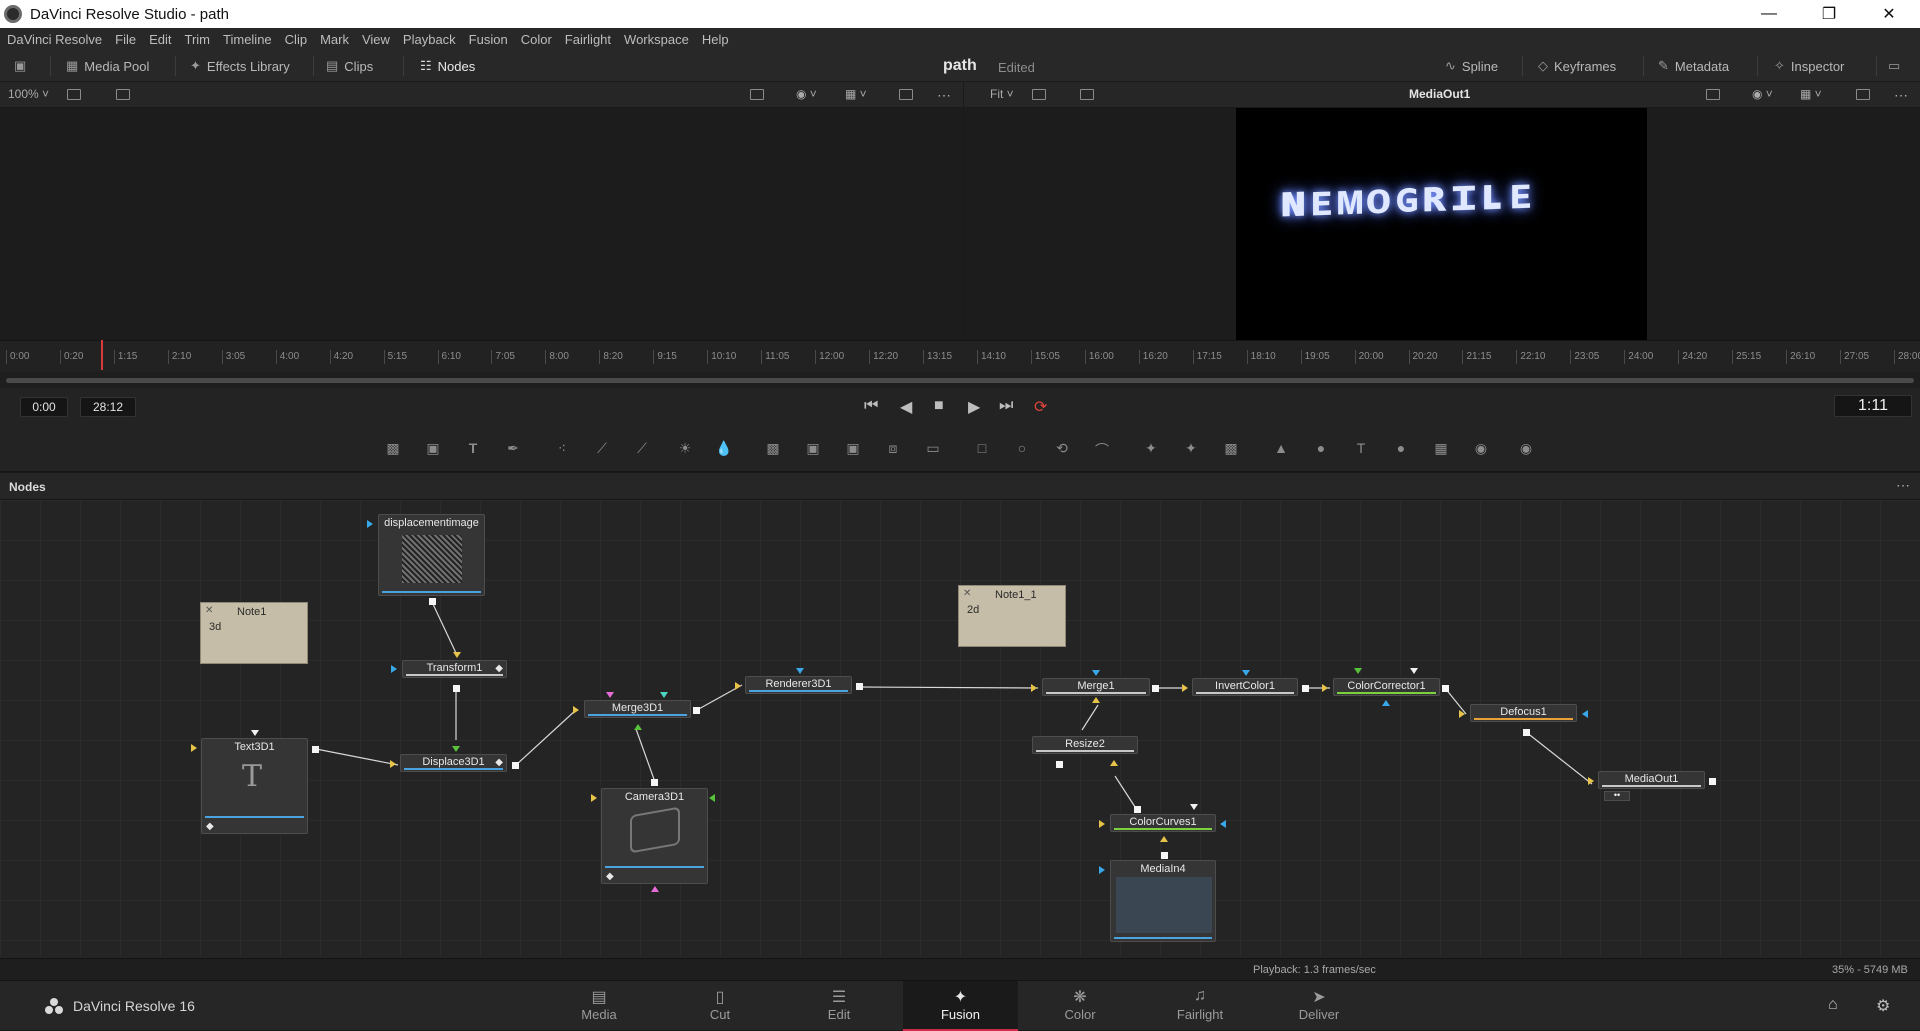 This screenshot has width=1920, height=1031. I want to click on transform-tool-icon: ▭, so click(933, 449).